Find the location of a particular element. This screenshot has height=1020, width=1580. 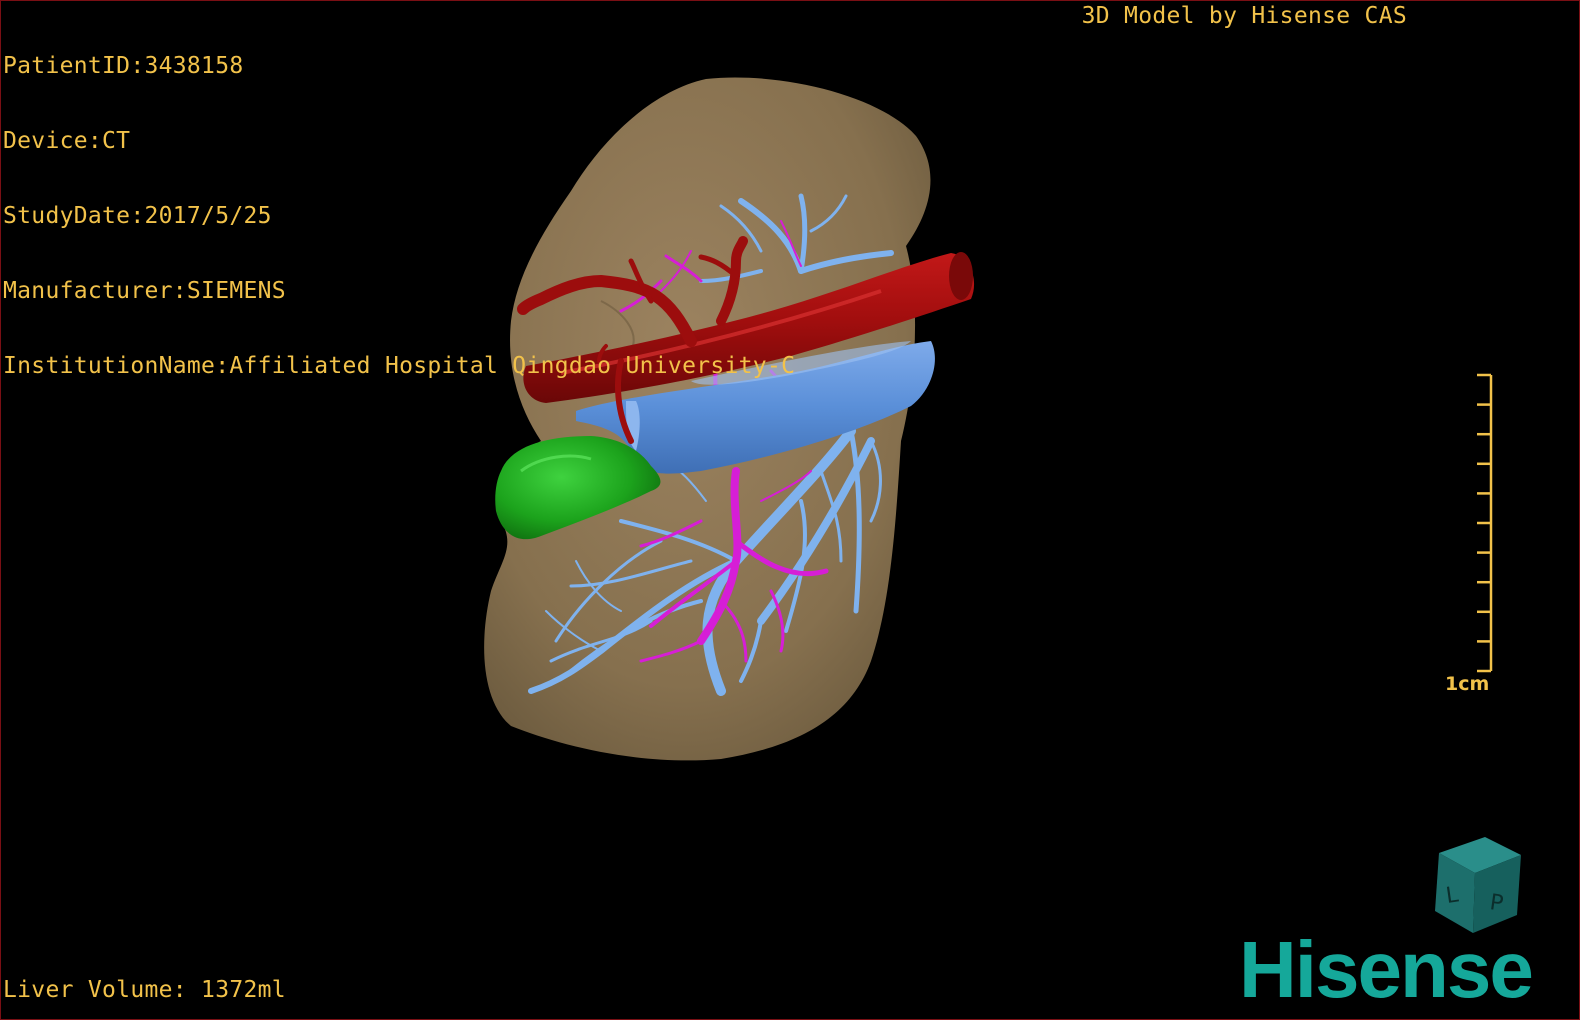

scale-label: 1cm is located at coordinates (1467, 684).